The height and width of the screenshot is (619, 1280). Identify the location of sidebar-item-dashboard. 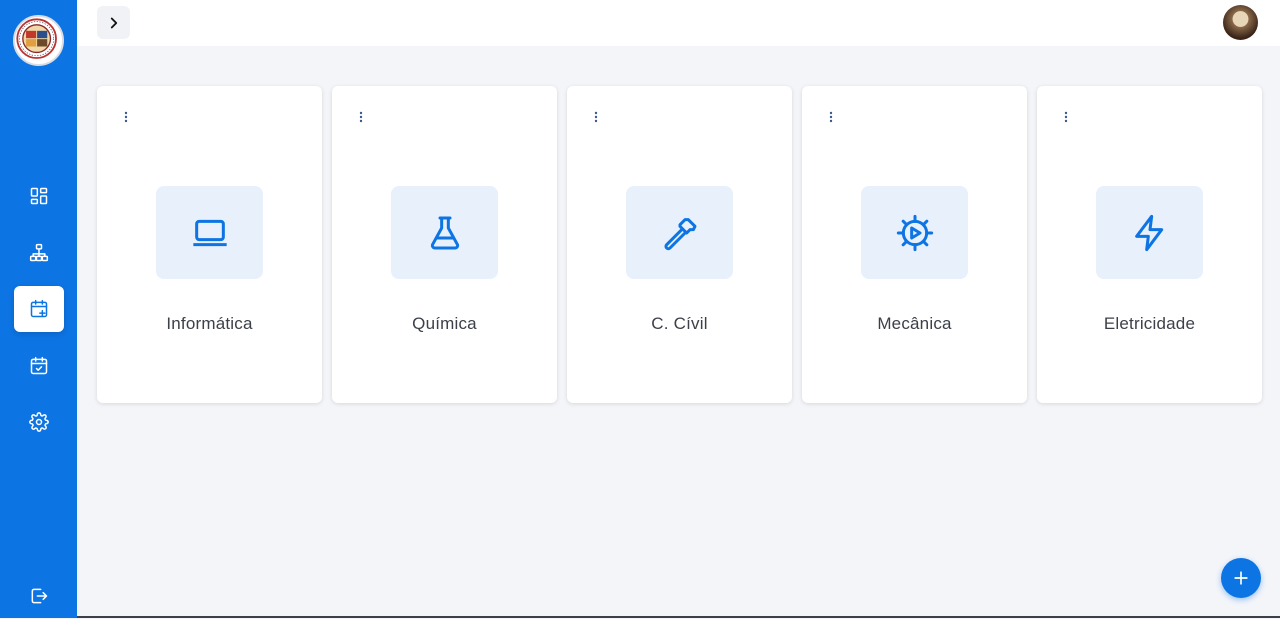
(39, 196).